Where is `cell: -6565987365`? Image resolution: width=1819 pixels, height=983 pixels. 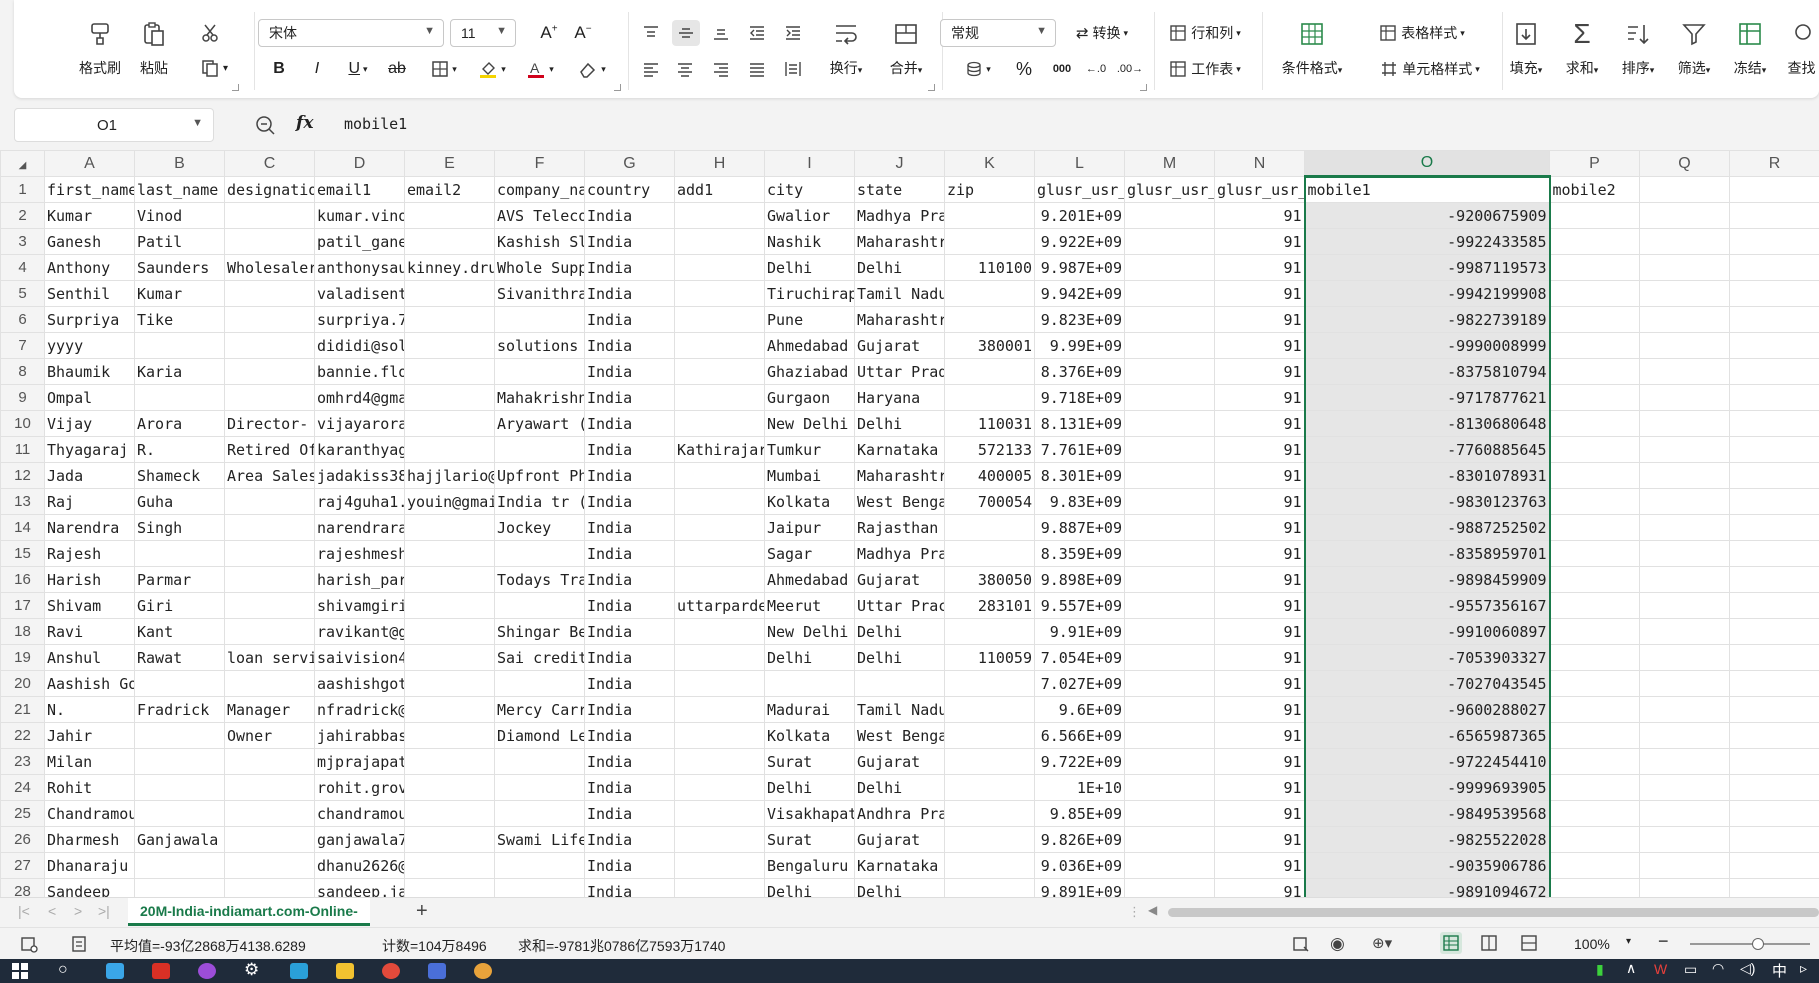 cell: -6565987365 is located at coordinates (1427, 735).